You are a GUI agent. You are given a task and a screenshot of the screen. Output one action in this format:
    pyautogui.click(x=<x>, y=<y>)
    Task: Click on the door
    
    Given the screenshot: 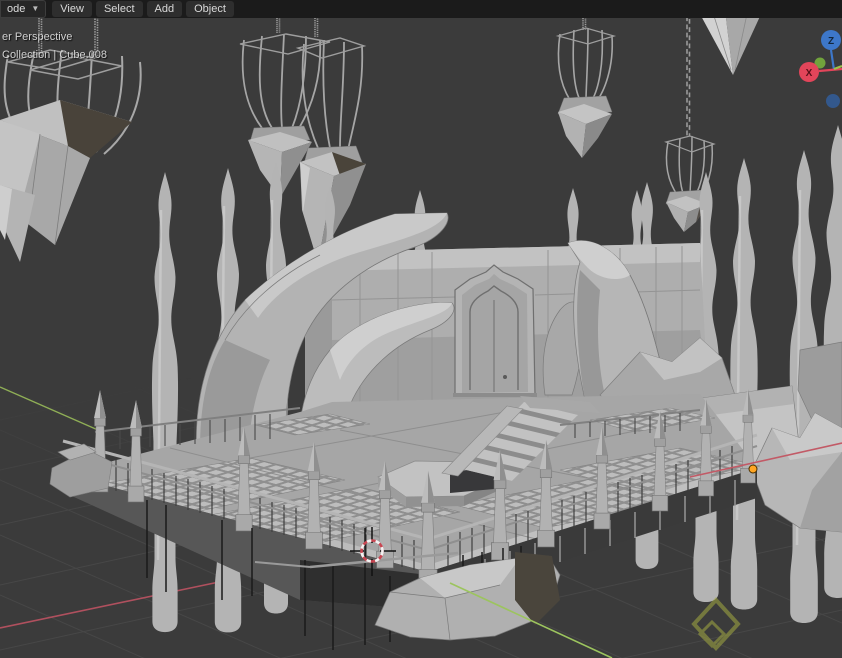 What is the action you would take?
    pyautogui.click(x=495, y=330)
    